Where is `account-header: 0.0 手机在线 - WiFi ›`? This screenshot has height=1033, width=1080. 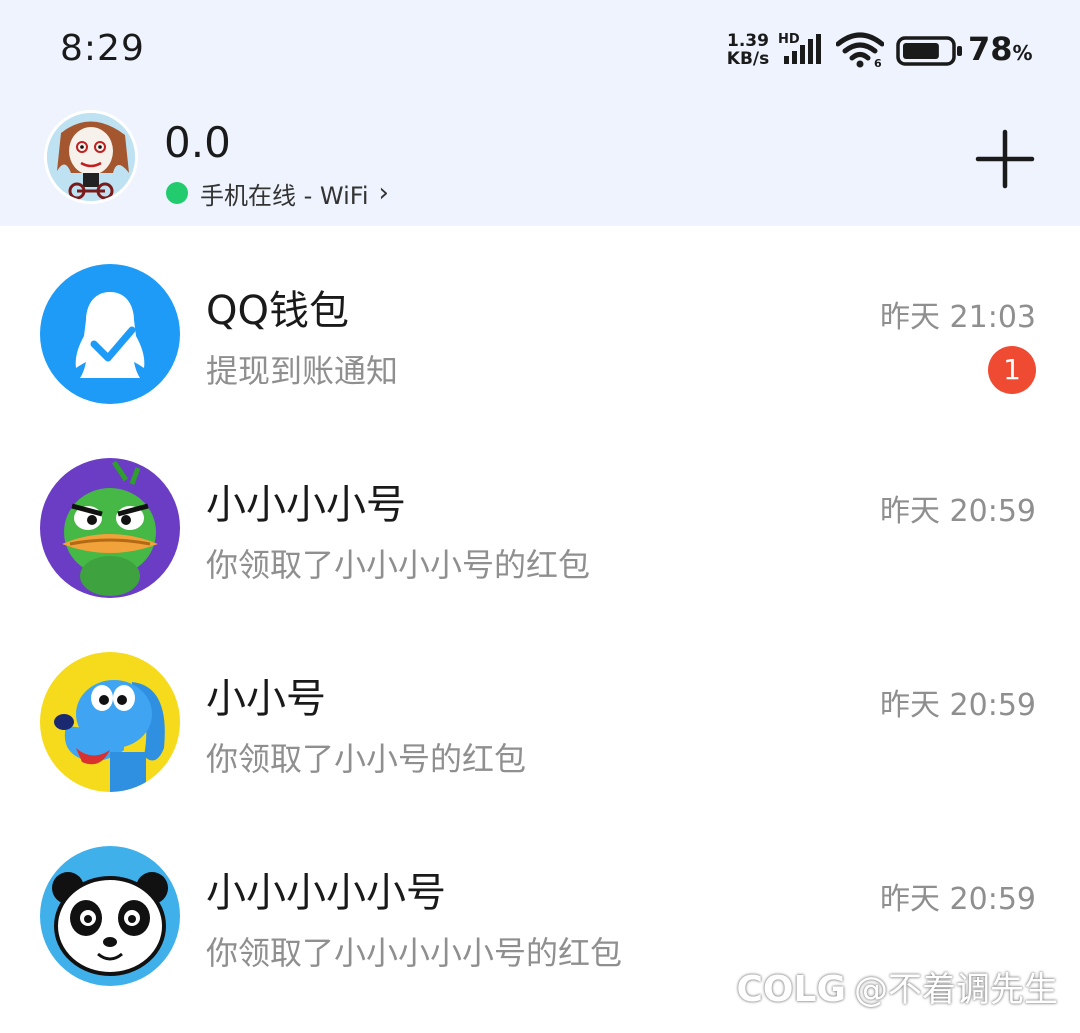 account-header: 0.0 手机在线 - WiFi › is located at coordinates (540, 163).